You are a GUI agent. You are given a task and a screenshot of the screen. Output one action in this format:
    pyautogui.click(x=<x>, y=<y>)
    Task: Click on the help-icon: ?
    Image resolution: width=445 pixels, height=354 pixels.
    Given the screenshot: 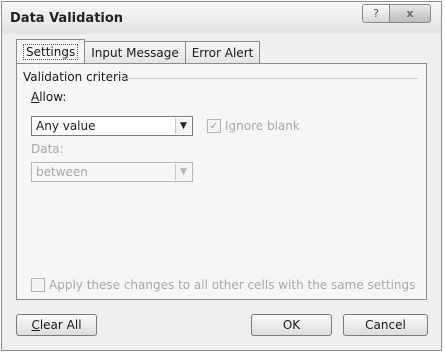 What is the action you would take?
    pyautogui.click(x=376, y=13)
    